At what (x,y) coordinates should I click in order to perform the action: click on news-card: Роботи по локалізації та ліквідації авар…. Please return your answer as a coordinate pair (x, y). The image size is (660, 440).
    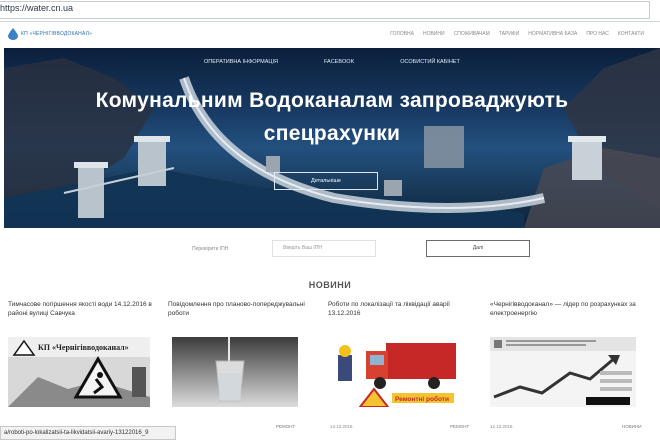
    Looking at the image, I should click on (403, 364).